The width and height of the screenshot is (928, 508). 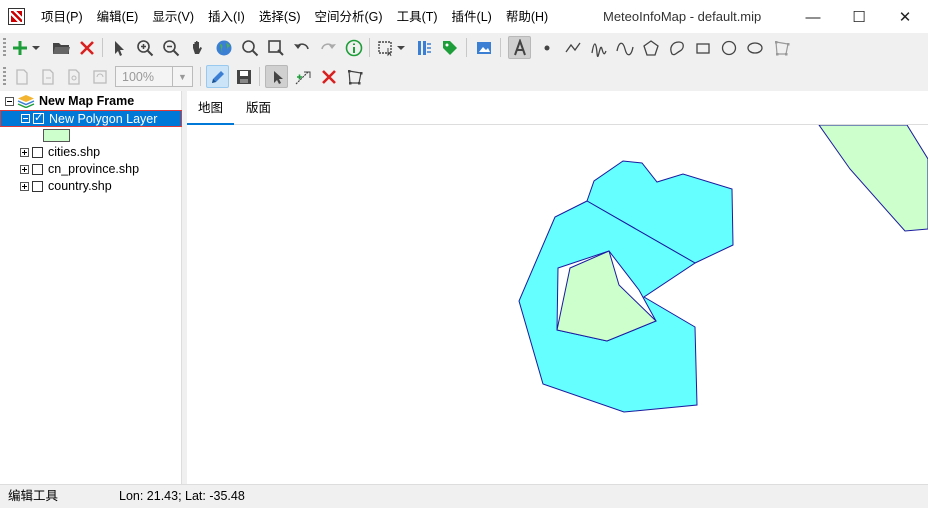 What do you see at coordinates (80, 186) in the screenshot?
I see `layer-label: country.shp` at bounding box center [80, 186].